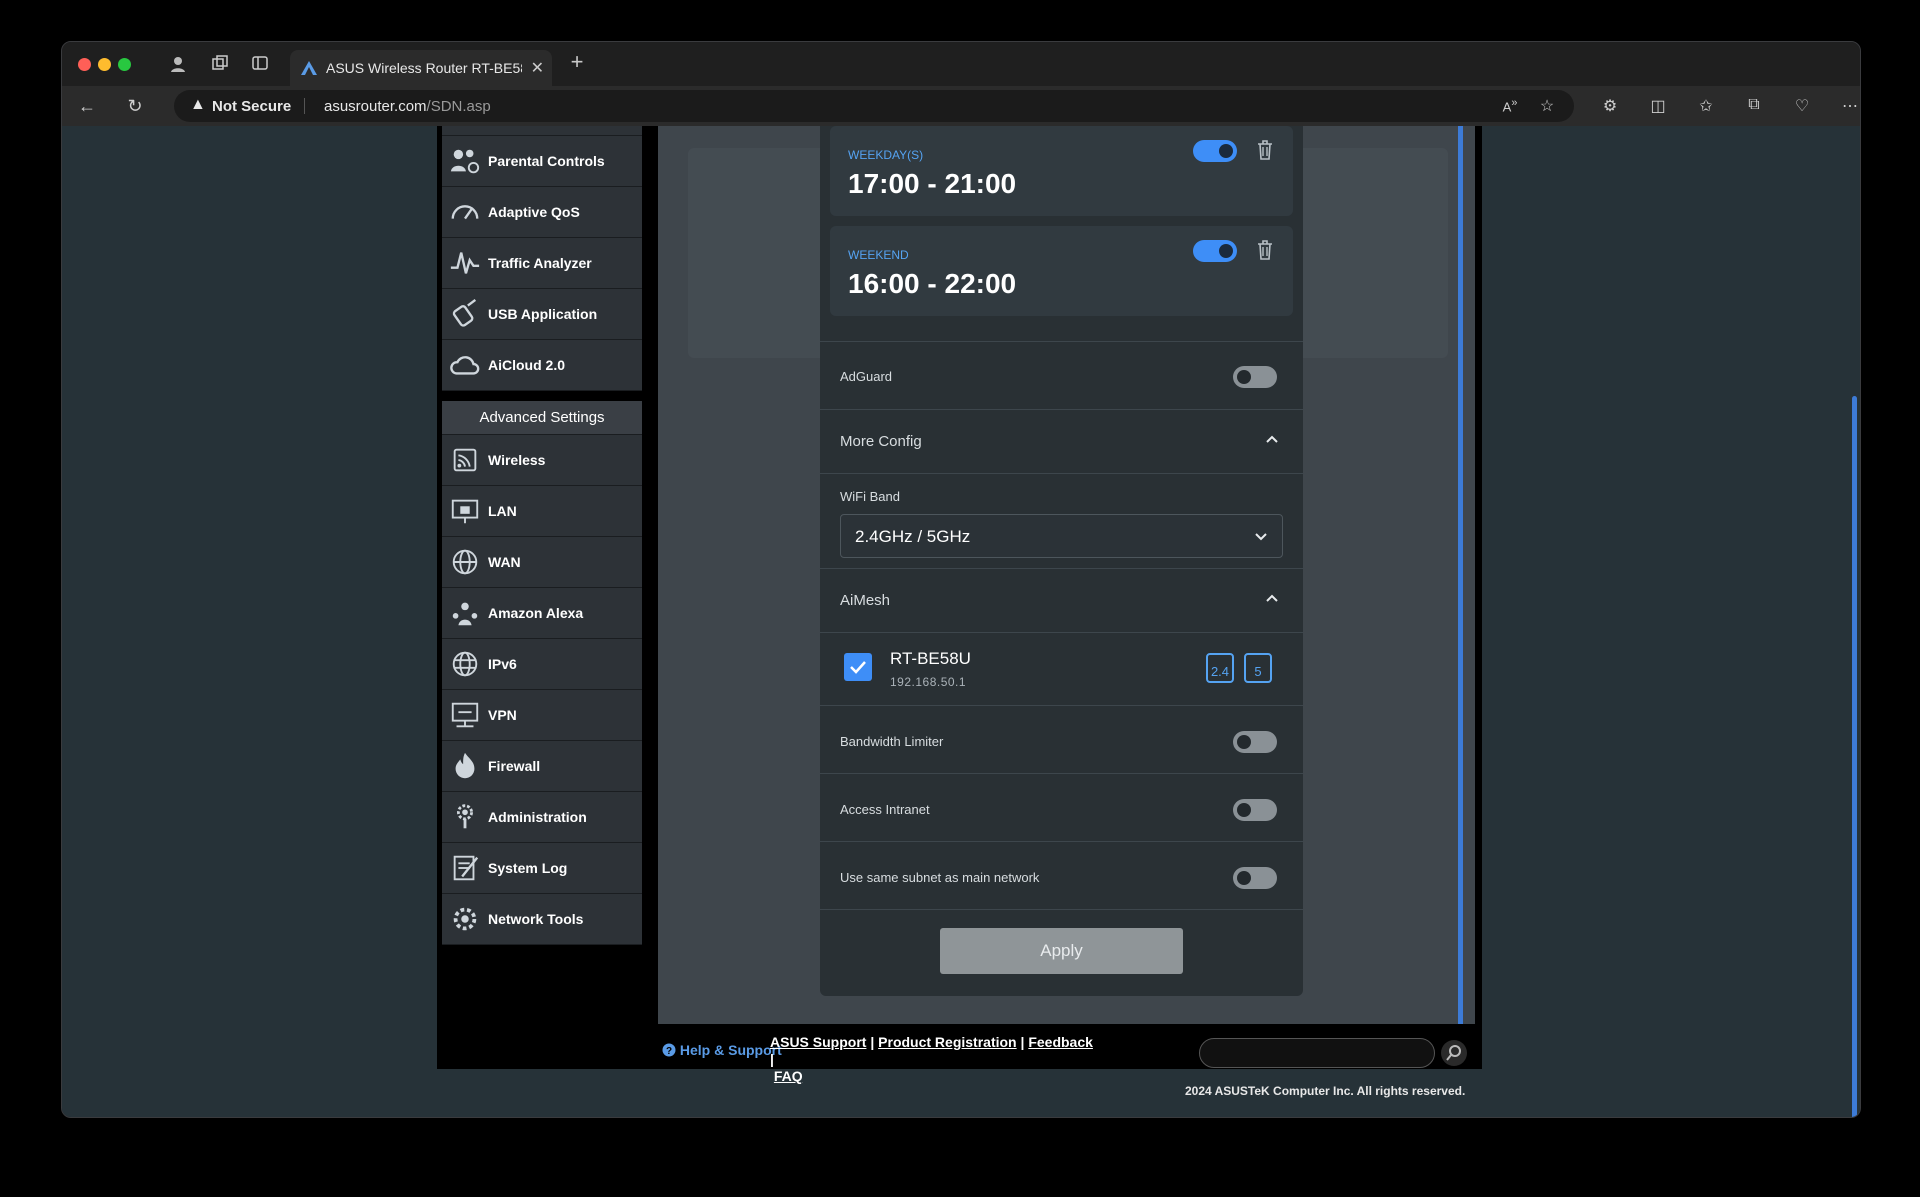 The image size is (1920, 1197). Describe the element at coordinates (1849, 106) in the screenshot. I see `more-menu-icon: ⋯` at that location.